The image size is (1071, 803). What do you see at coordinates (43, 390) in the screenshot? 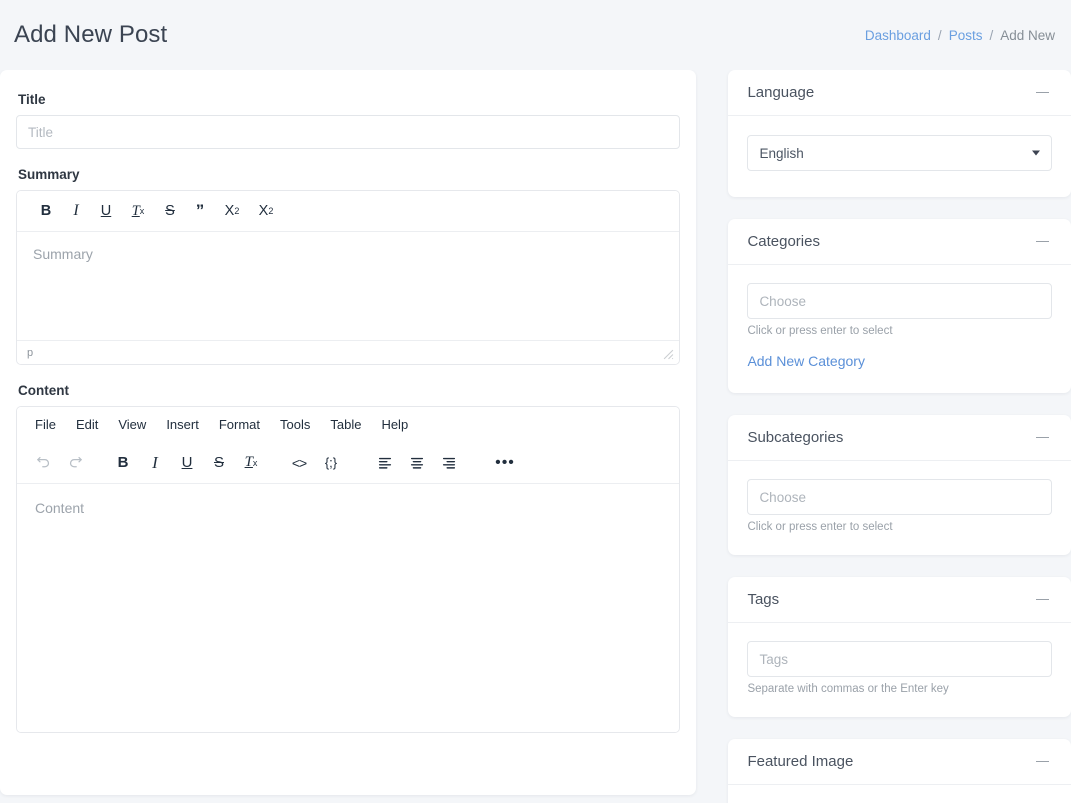
I see `content-label: Content` at bounding box center [43, 390].